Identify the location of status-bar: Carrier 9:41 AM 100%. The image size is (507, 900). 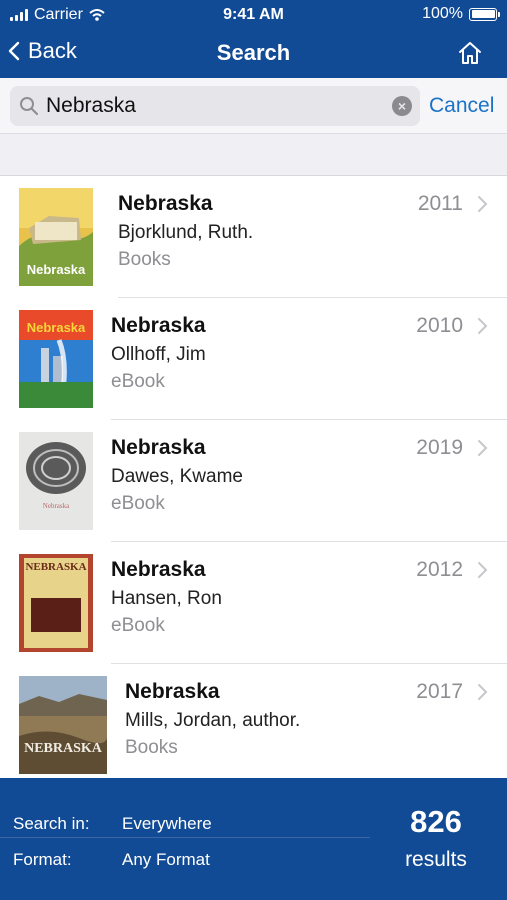
(253, 15).